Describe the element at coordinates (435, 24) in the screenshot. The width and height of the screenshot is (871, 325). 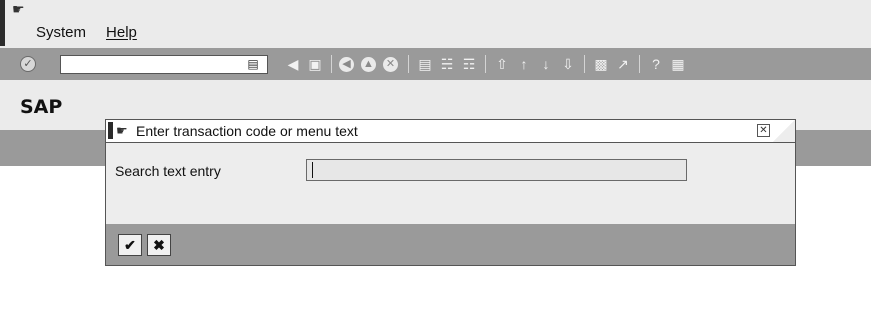
I see `window-header: ☛ System Help` at that location.